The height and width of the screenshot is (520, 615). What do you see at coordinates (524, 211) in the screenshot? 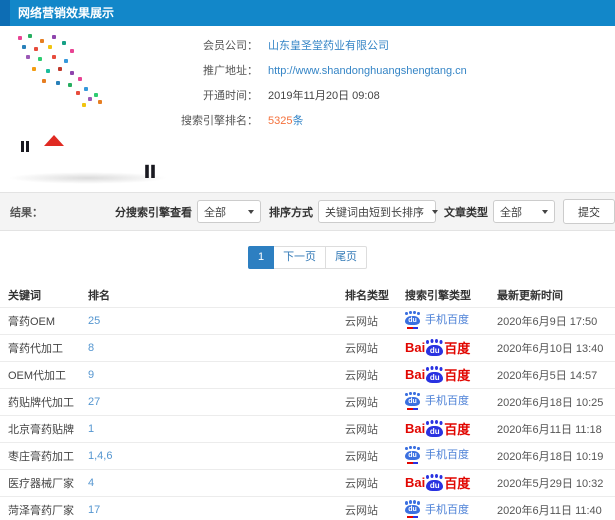
I see `article-type-select: 全部` at bounding box center [524, 211].